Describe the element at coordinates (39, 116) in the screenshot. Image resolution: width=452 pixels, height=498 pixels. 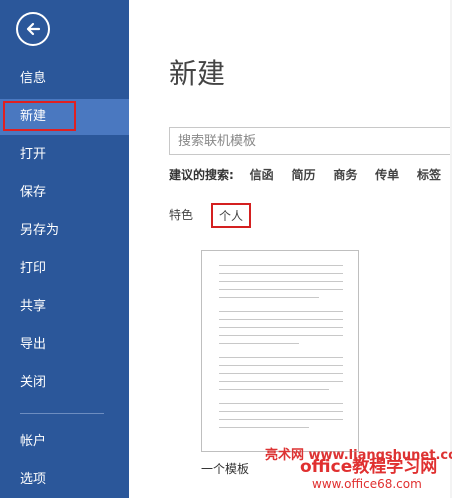
I see `new-highlight-box` at that location.